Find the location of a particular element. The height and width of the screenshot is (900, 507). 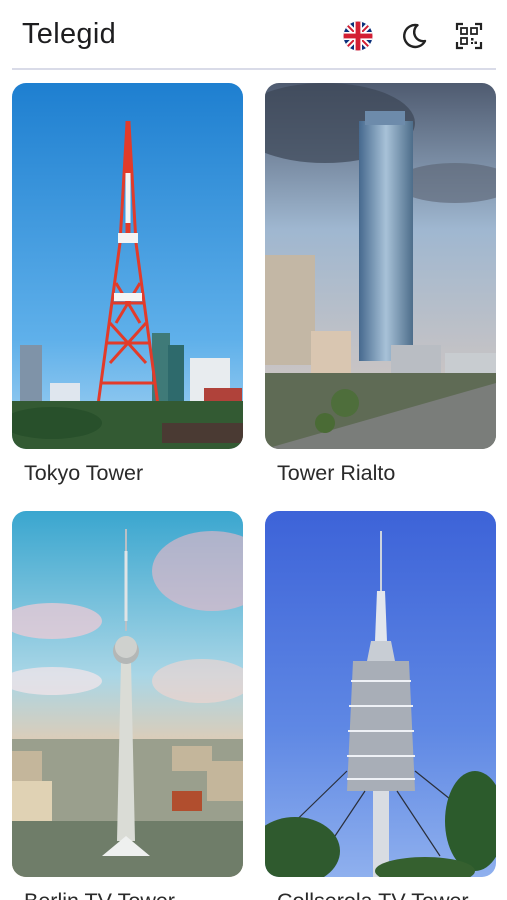

app-title: Telegid is located at coordinates (69, 34).